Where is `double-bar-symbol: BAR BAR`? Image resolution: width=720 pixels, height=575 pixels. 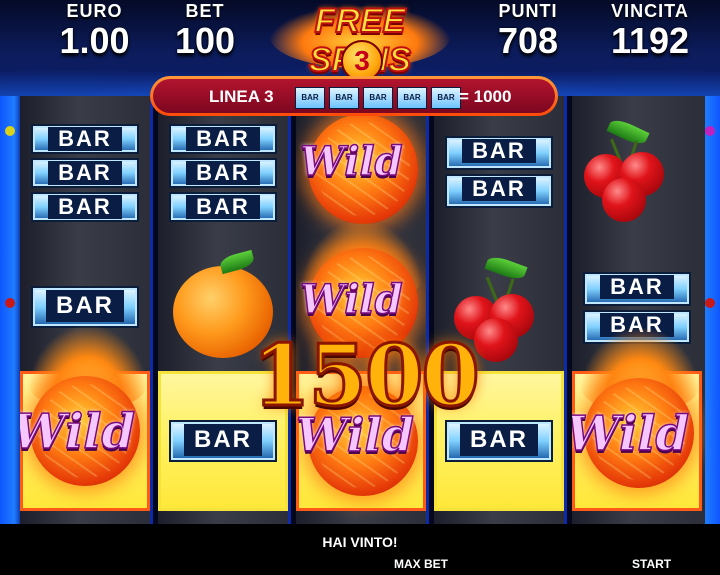 double-bar-symbol: BAR BAR is located at coordinates (499, 174).